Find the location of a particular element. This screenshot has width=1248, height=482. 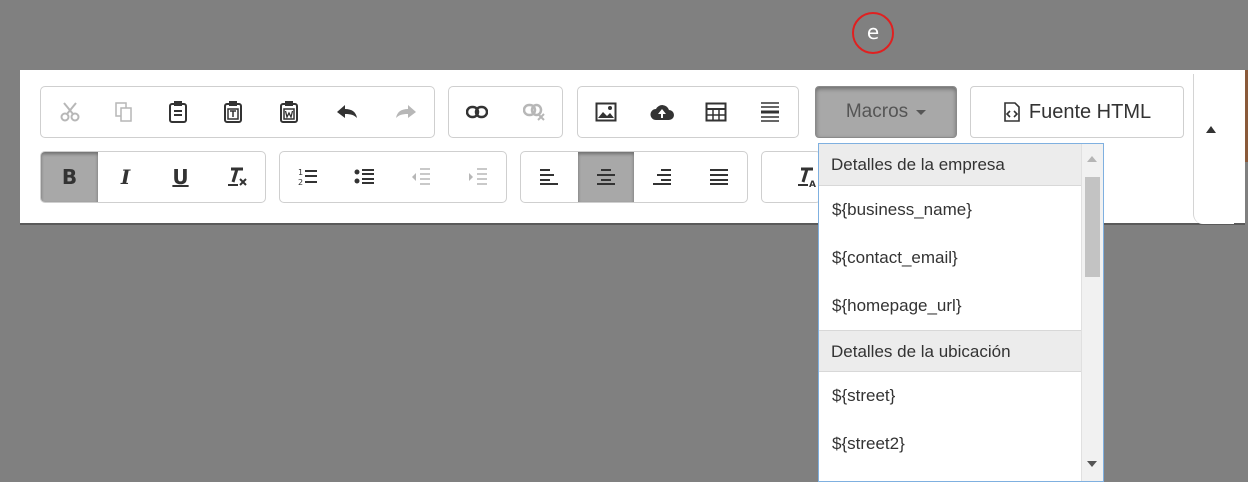

outdent-button is located at coordinates (421, 177).